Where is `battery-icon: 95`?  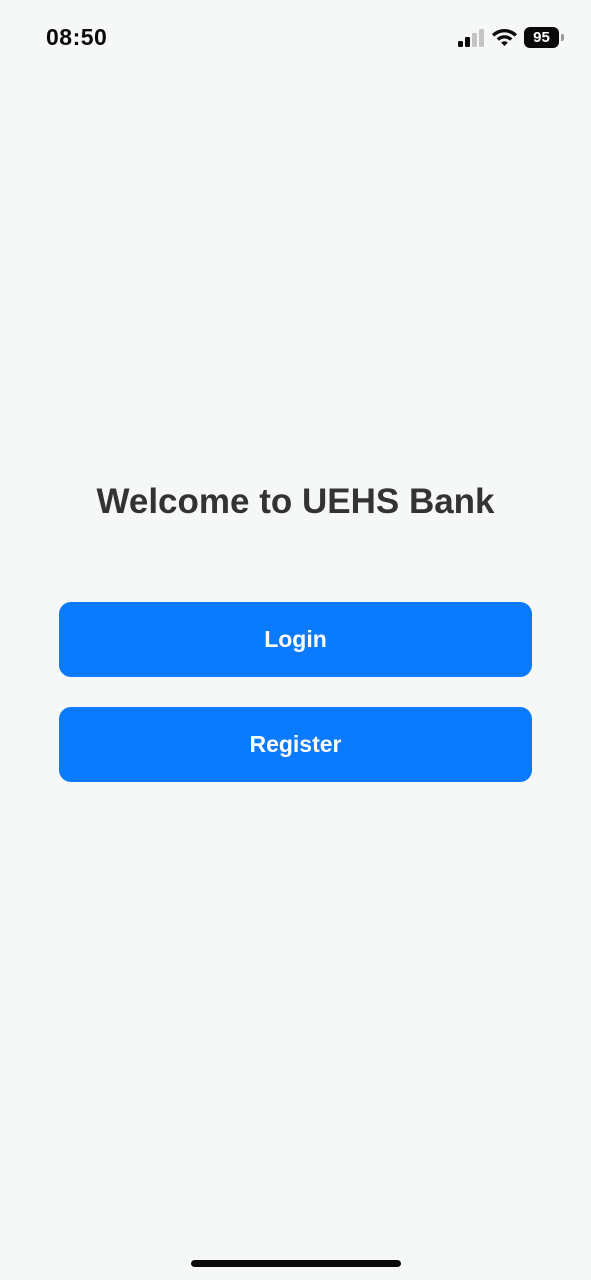 battery-icon: 95 is located at coordinates (544, 37).